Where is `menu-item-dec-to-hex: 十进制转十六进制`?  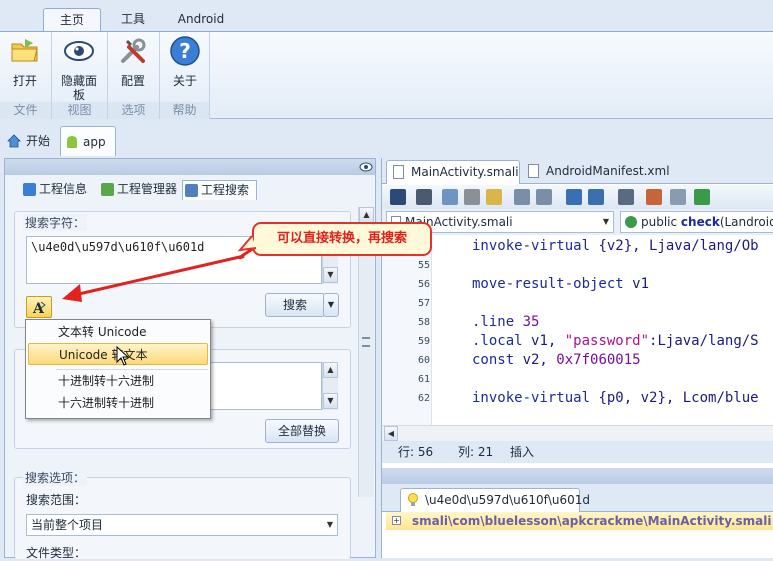
menu-item-dec-to-hex: 十进制转十六进制 is located at coordinates (118, 381).